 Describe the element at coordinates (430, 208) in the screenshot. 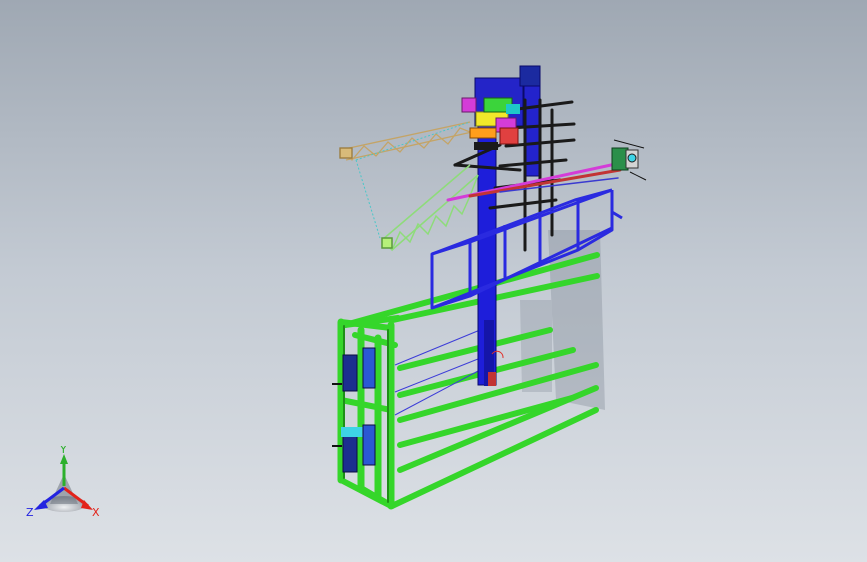

I see `crane-jib` at that location.